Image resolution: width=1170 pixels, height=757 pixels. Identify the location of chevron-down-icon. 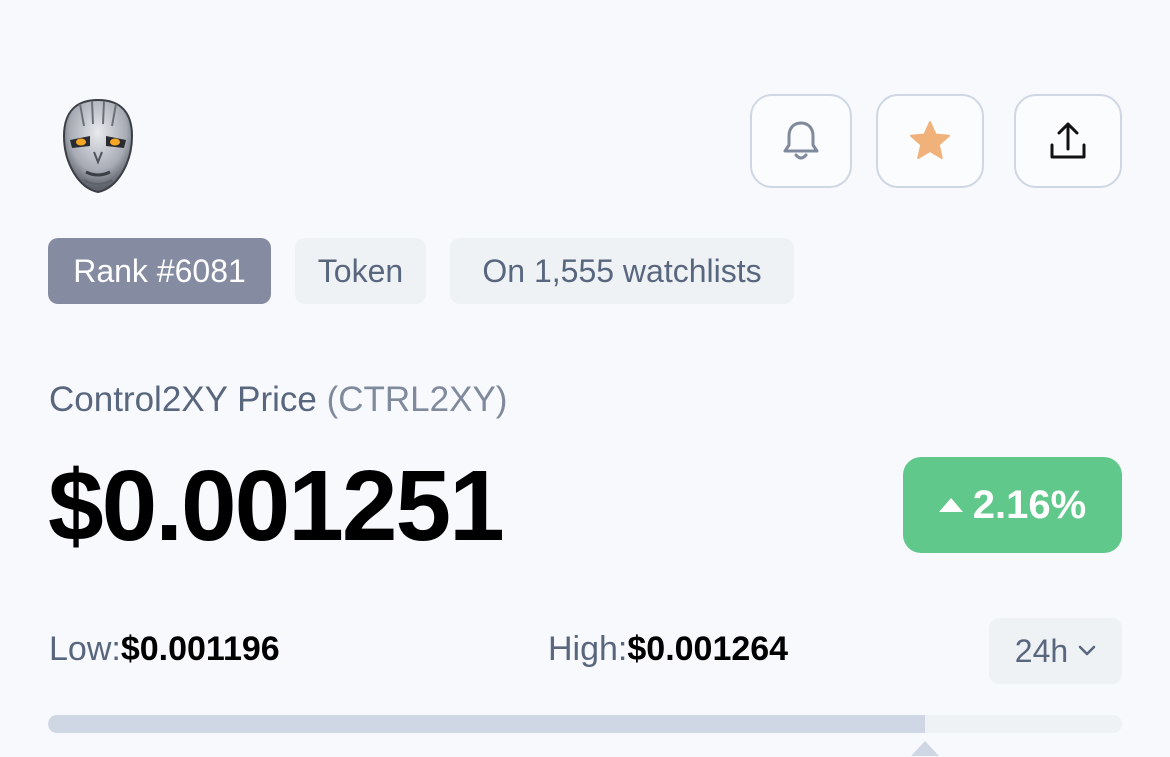
(1087, 650).